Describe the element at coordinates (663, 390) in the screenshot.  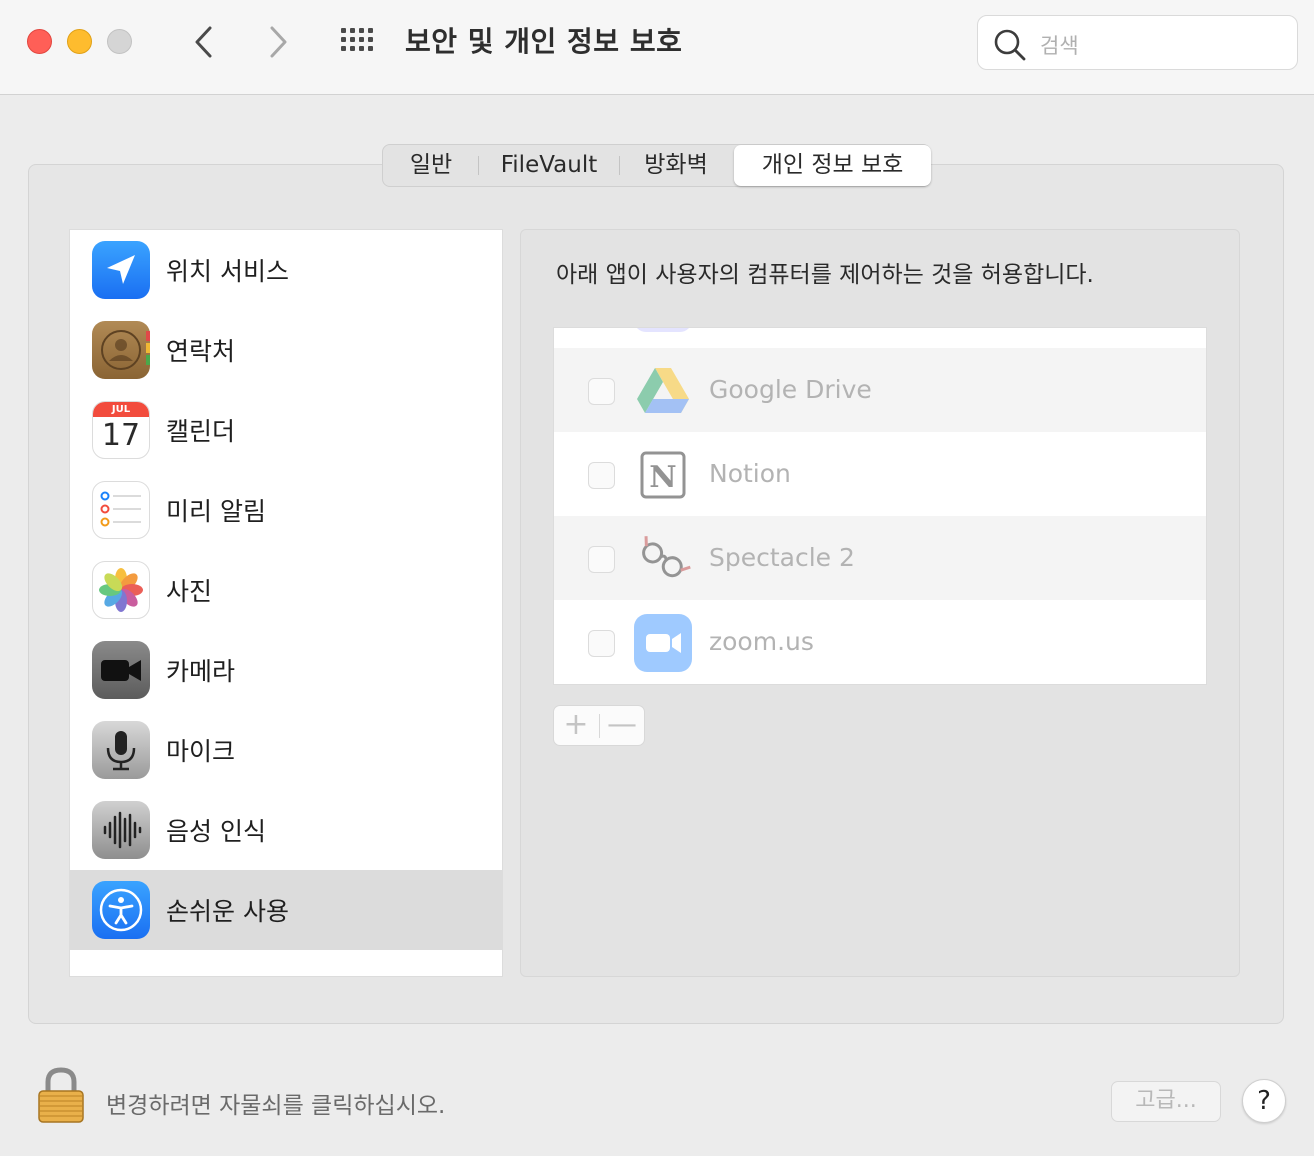
I see `google-drive-icon` at that location.